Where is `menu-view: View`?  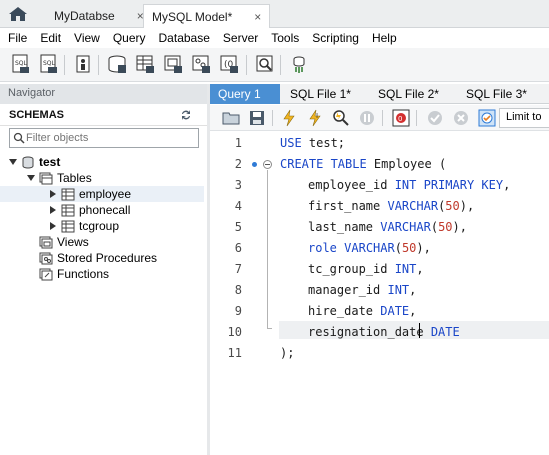
menu-view: View is located at coordinates (87, 38).